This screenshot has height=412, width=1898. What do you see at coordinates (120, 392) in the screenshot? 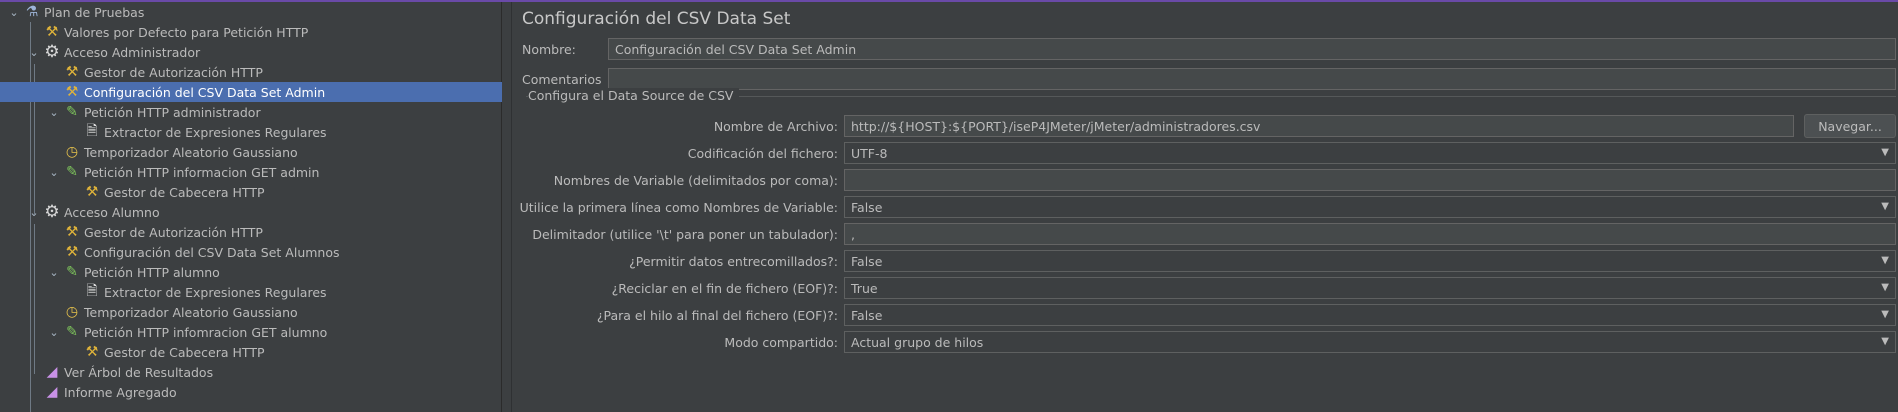
I see `tree-item-label: Informe Agregado` at bounding box center [120, 392].